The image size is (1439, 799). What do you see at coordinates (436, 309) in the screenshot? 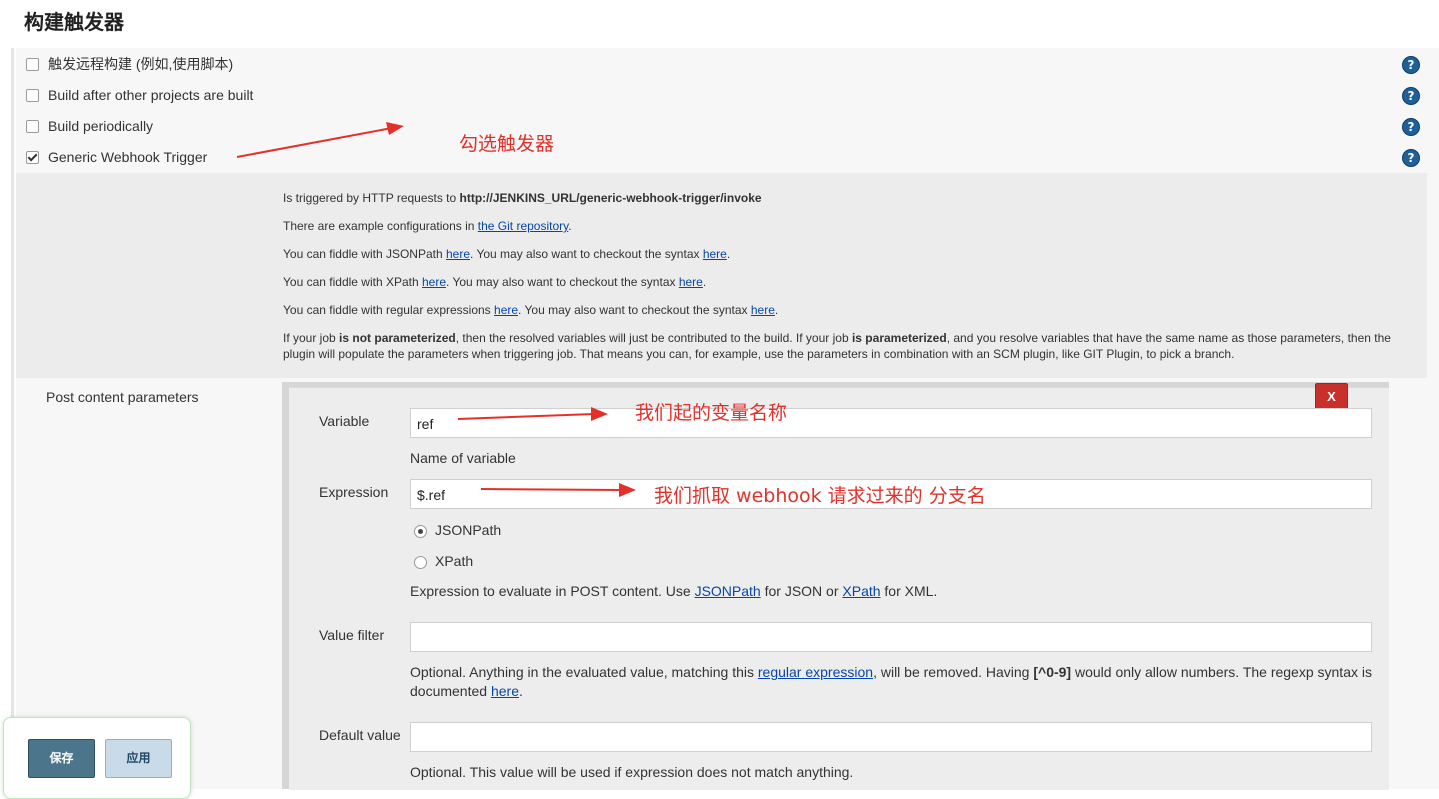
I see `annotation-arrows` at bounding box center [436, 309].